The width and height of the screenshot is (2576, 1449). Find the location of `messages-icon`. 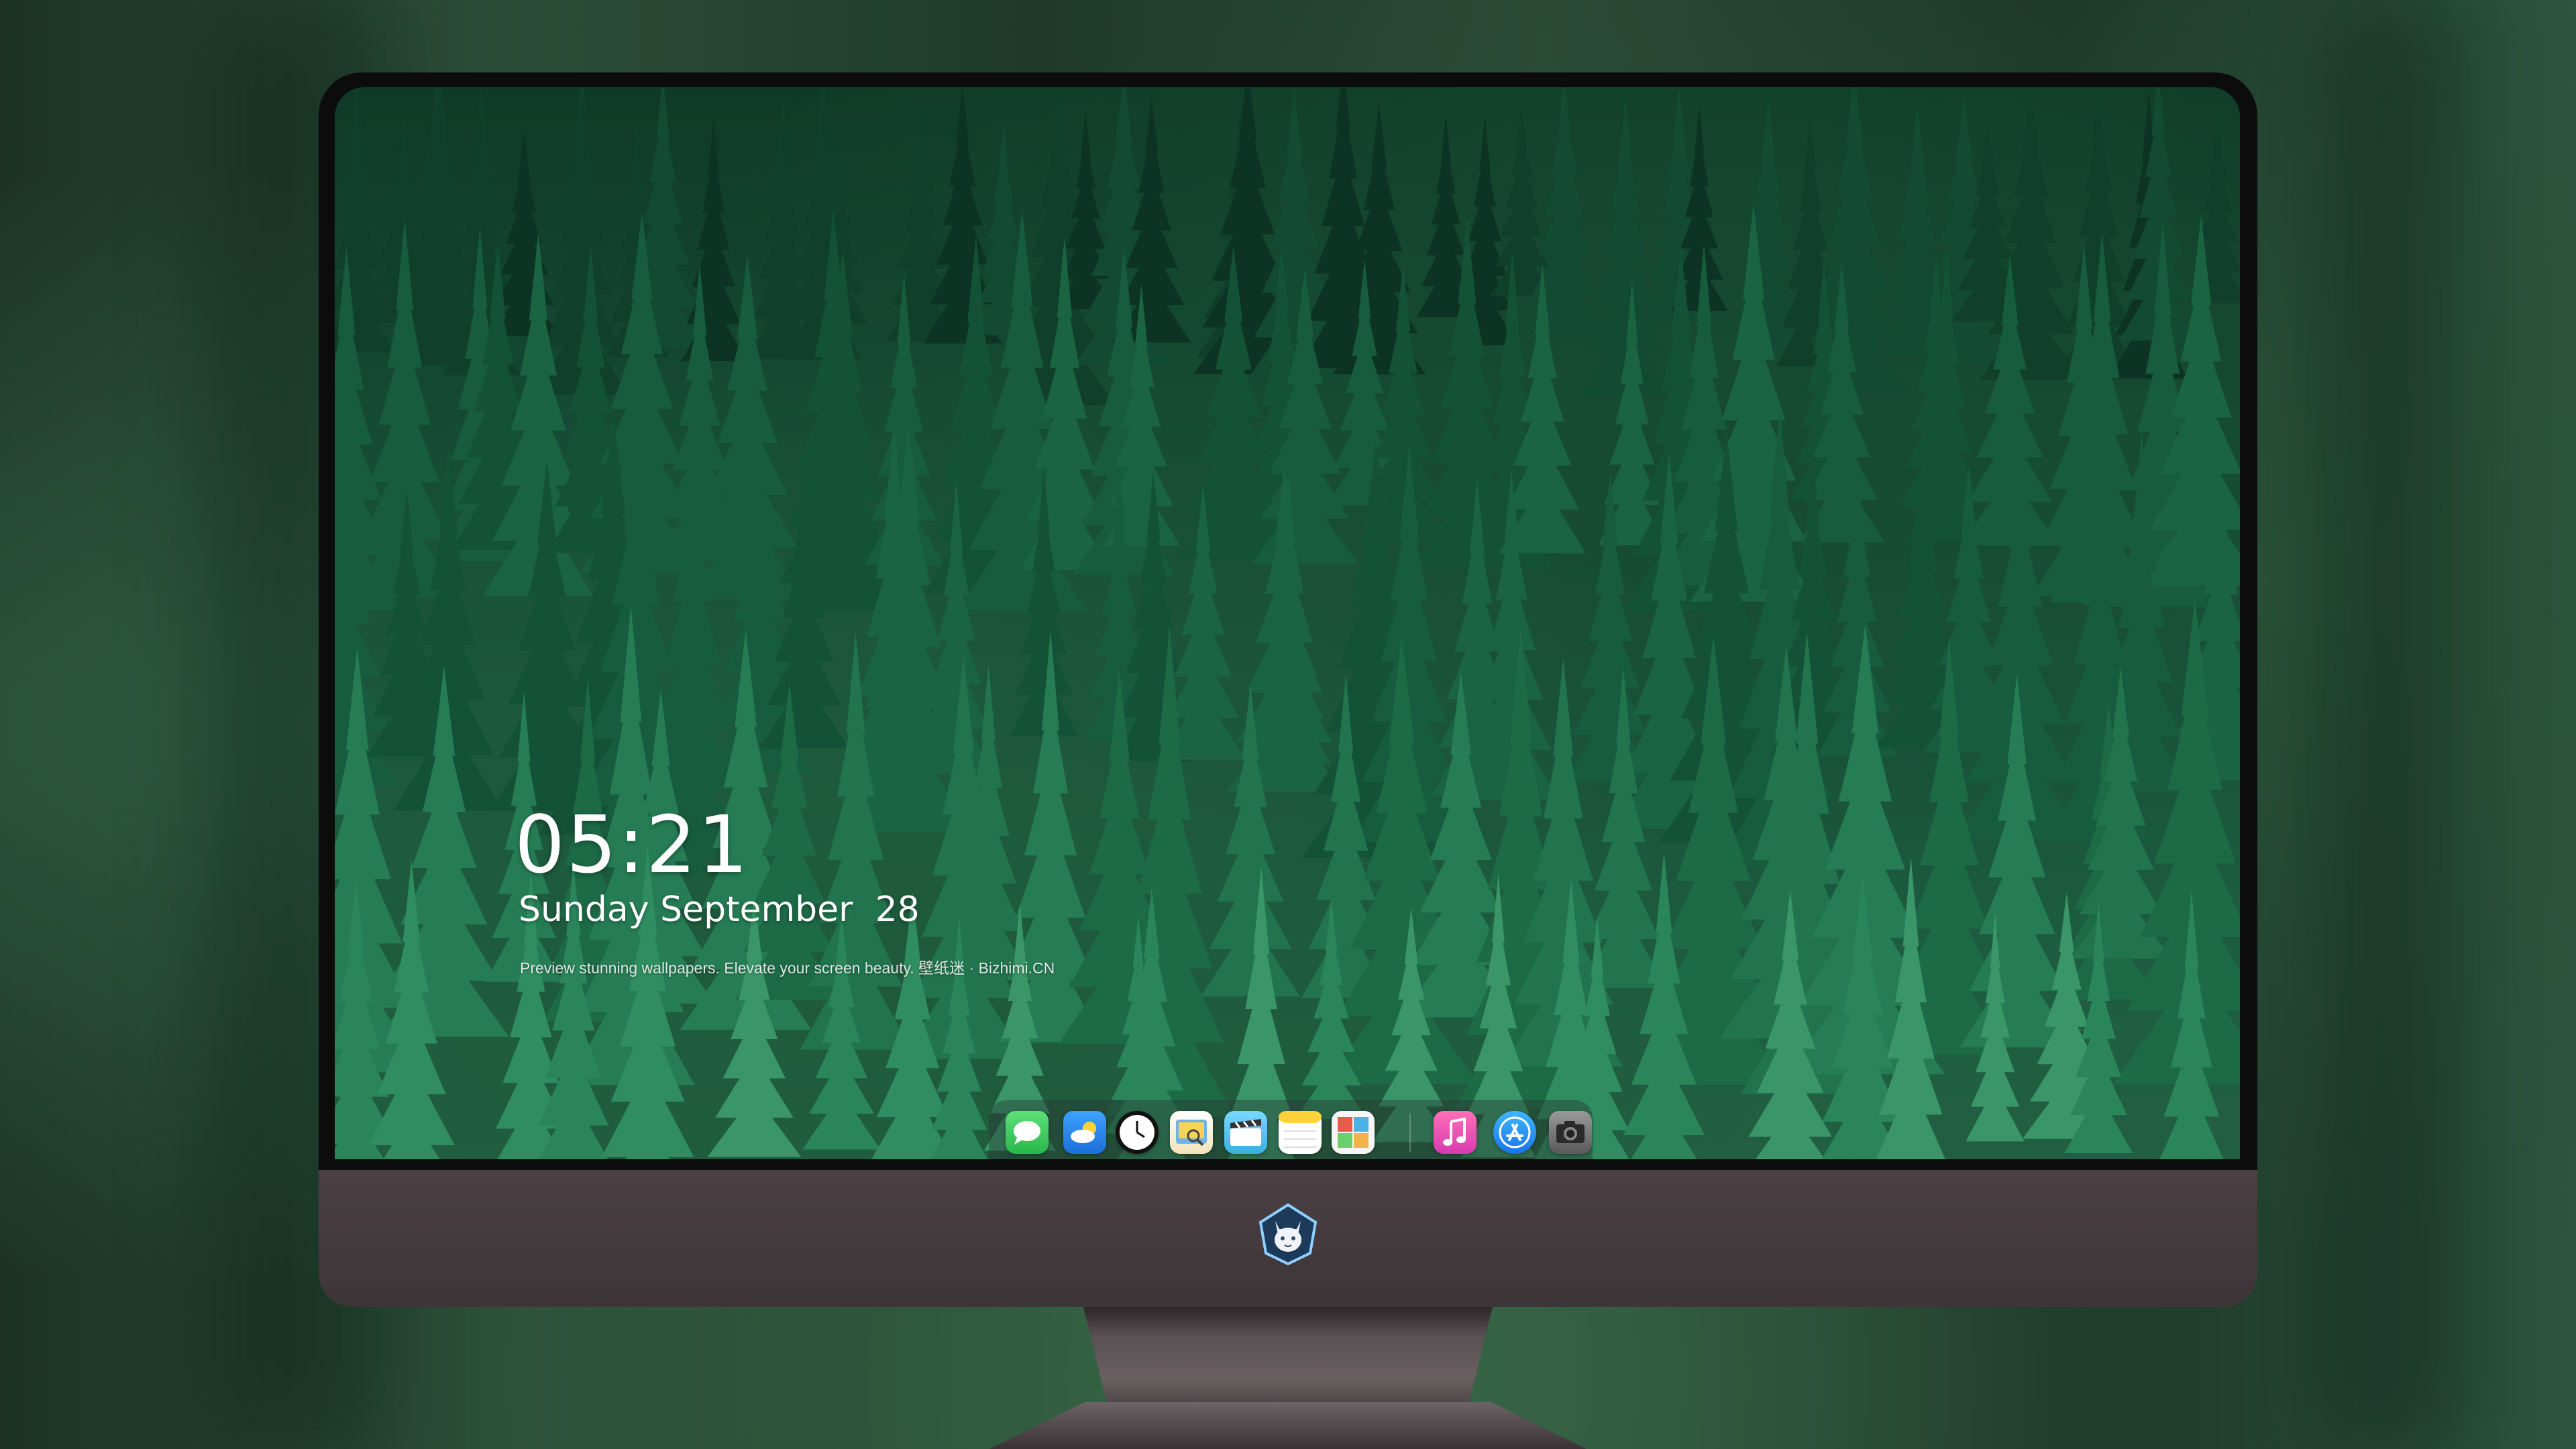

messages-icon is located at coordinates (1027, 1132).